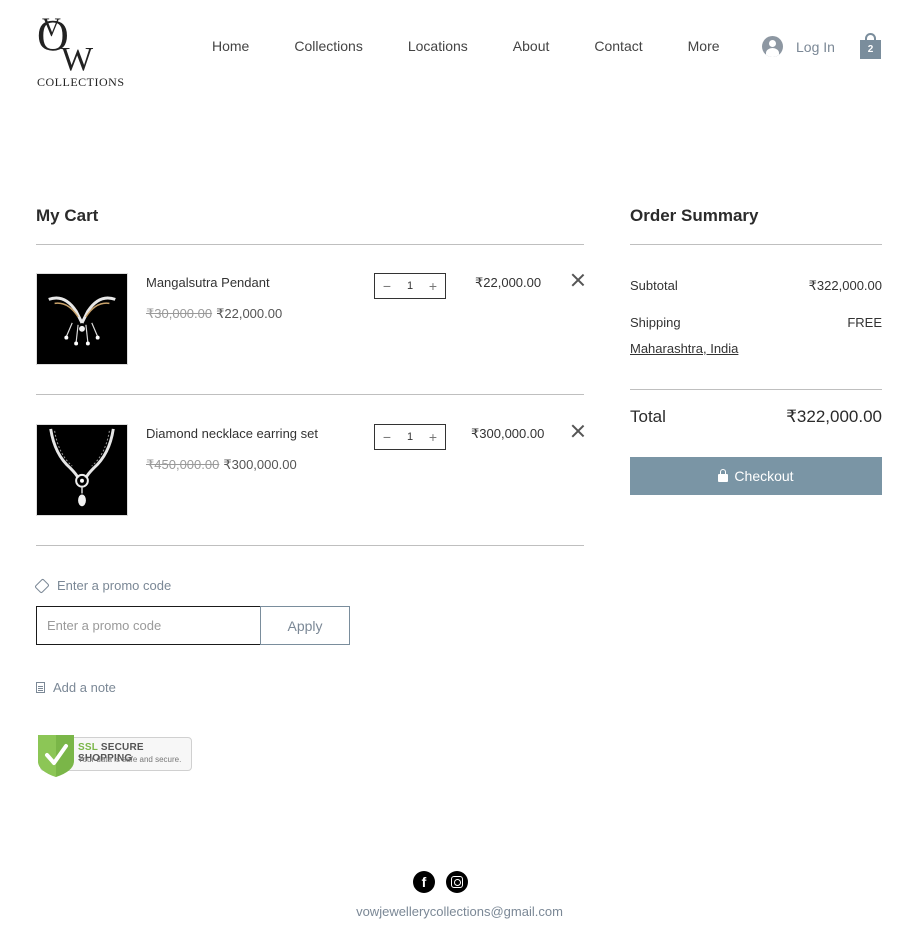  Describe the element at coordinates (221, 465) in the screenshot. I see `product-price: ₹450,000.00 ₹300,000.00` at that location.